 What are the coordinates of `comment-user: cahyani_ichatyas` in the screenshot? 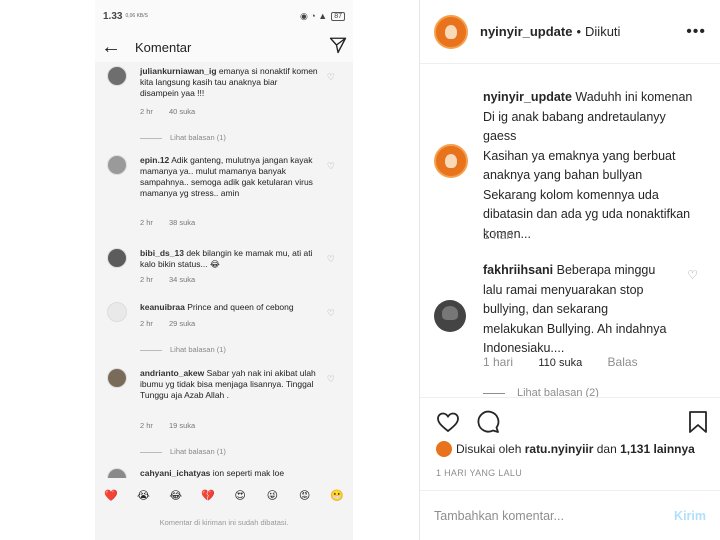 It's located at (175, 473).